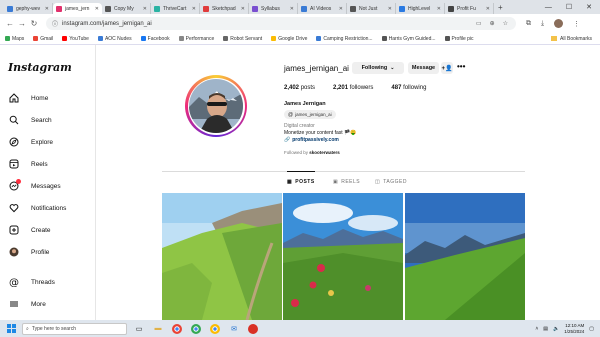 The width and height of the screenshot is (600, 337). Describe the element at coordinates (28, 98) in the screenshot. I see `sidebar-item-home: Home` at that location.